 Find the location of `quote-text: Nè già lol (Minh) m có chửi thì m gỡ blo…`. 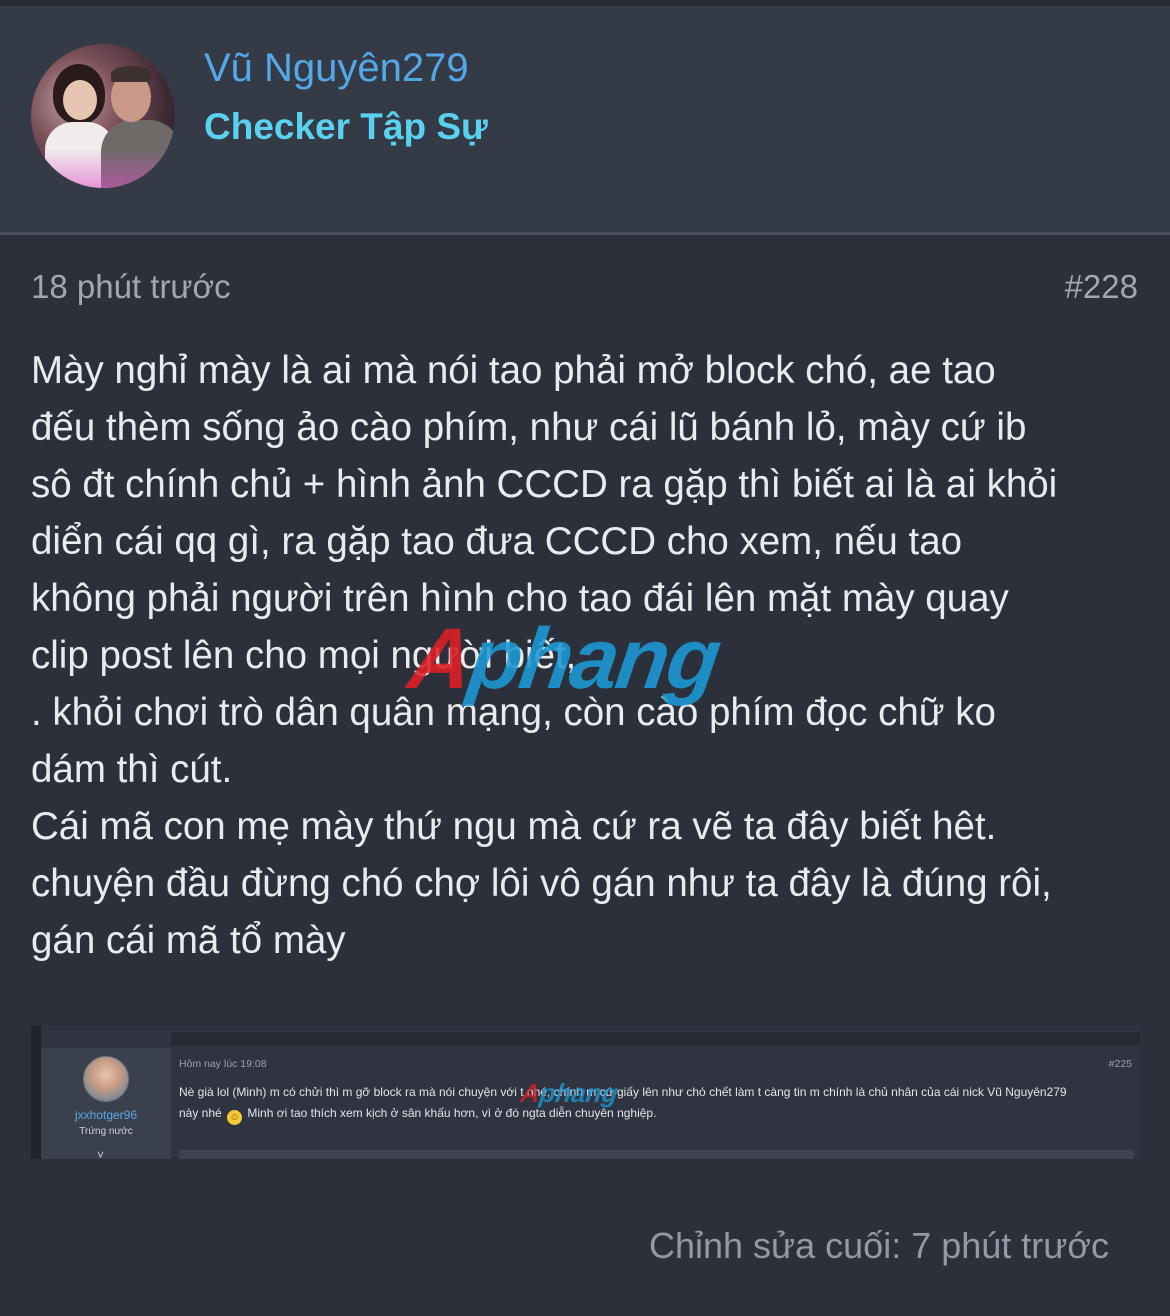

quote-text: Nè già lol (Minh) m có chửi thì m gỡ blo… is located at coordinates (623, 1105).